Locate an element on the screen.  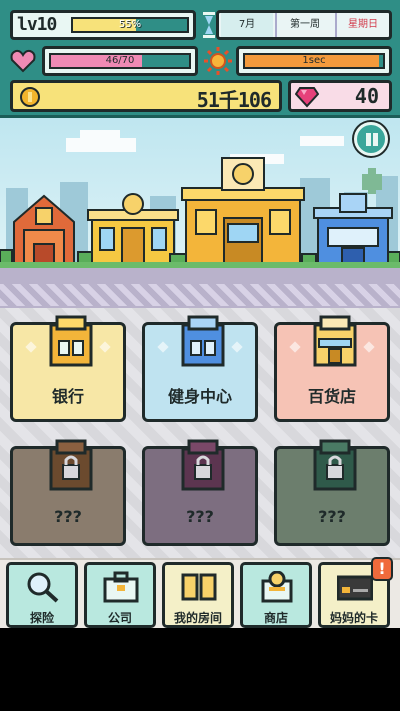
health-text: 46/70 is located at coordinates (120, 60).